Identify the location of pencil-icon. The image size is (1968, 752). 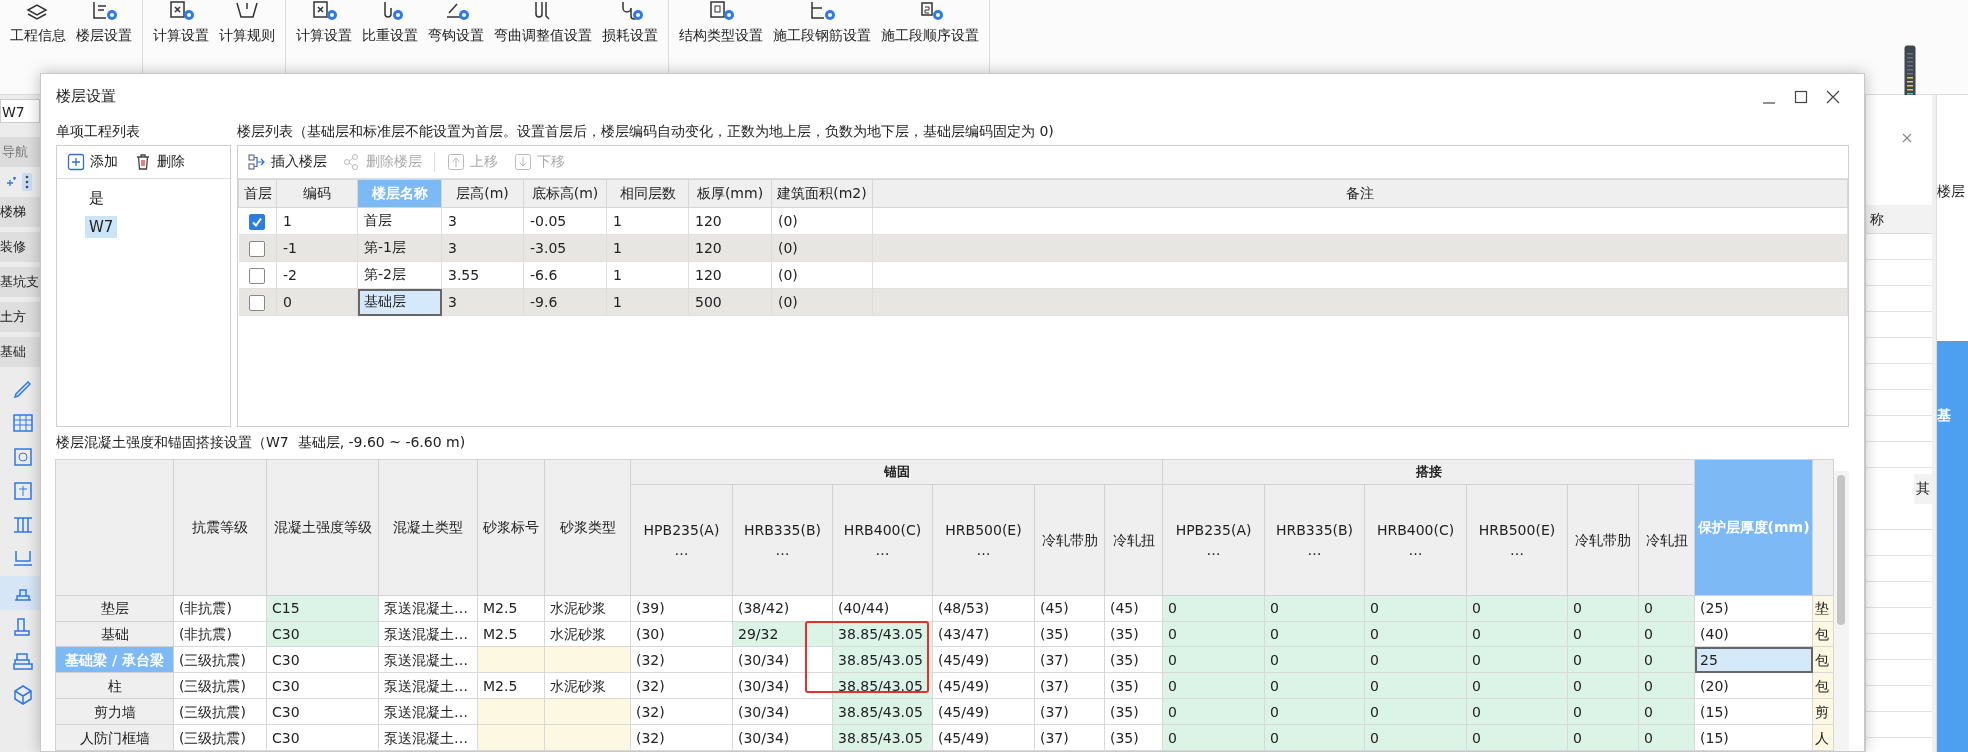
(23, 389).